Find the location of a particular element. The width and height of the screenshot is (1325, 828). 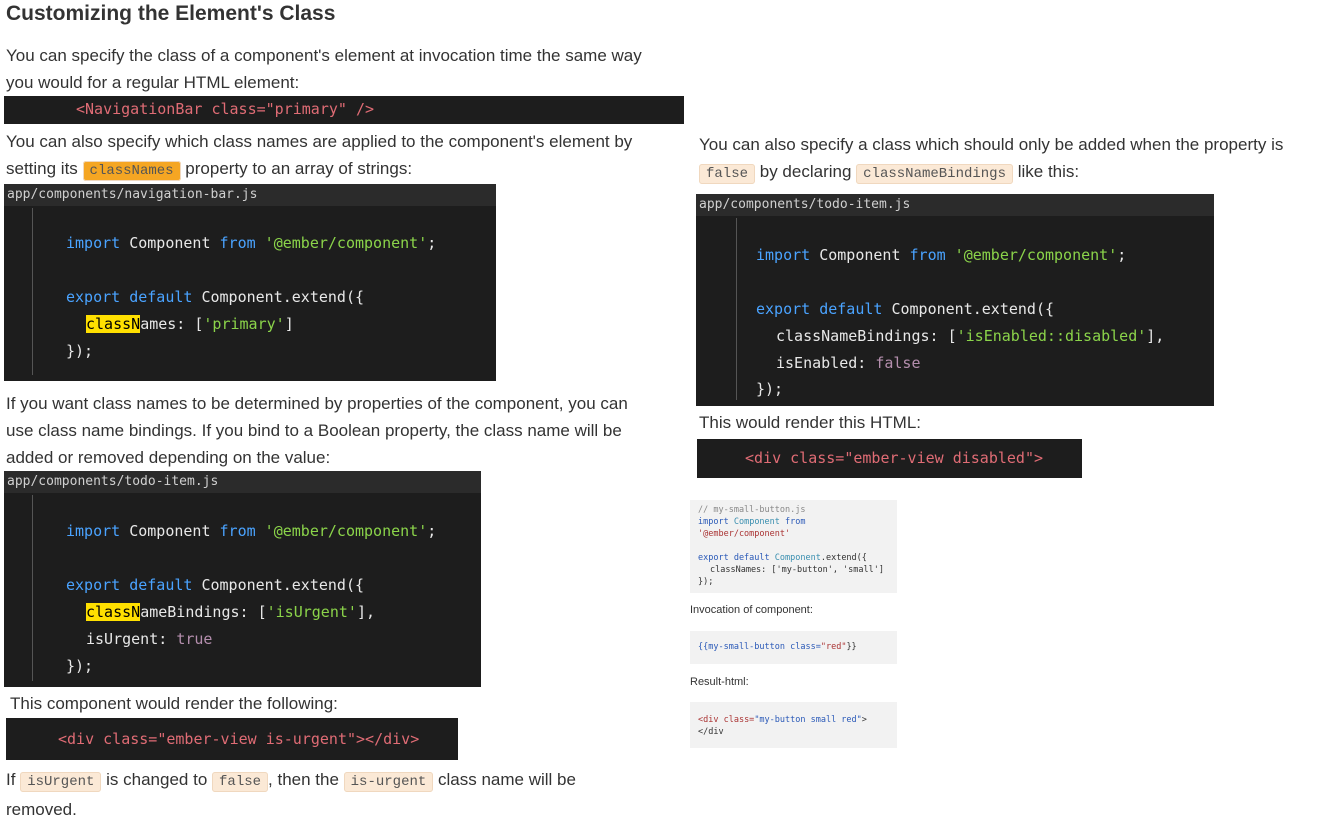

code-line-4: isUrgent: true is located at coordinates (149, 639).